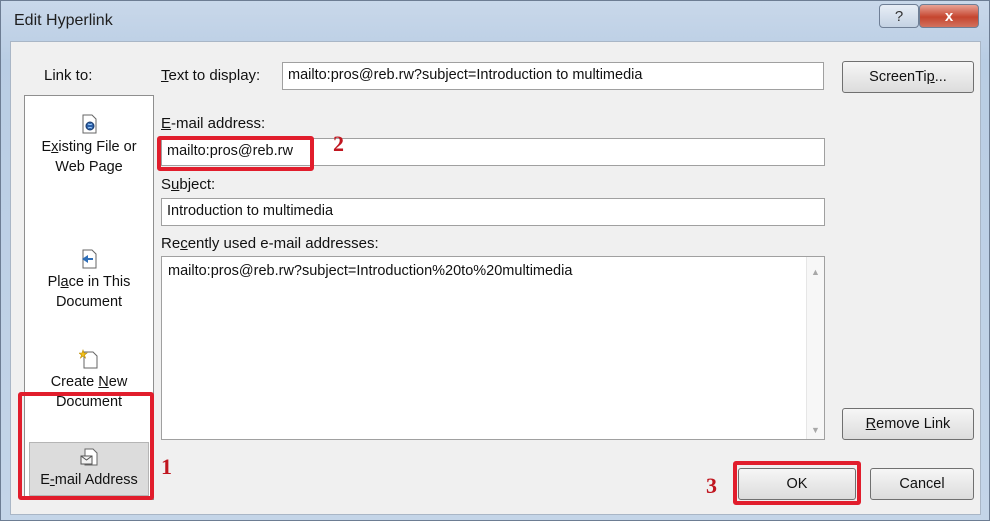 Image resolution: width=990 pixels, height=521 pixels. Describe the element at coordinates (86, 446) in the screenshot. I see `annotation-box-email-address` at that location.